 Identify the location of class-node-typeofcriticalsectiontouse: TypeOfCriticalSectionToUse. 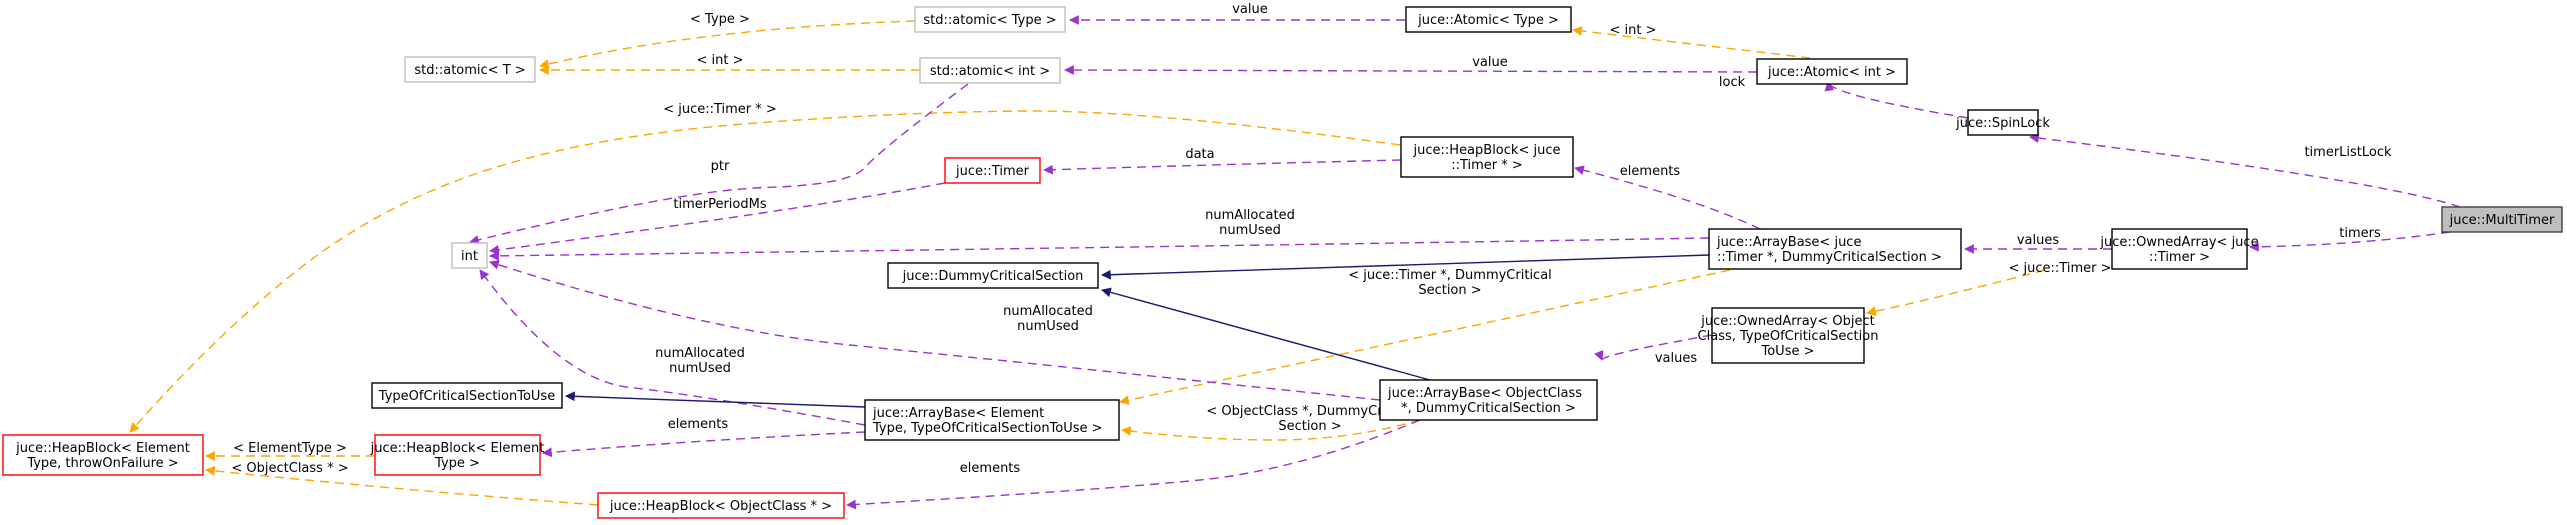
(467, 395).